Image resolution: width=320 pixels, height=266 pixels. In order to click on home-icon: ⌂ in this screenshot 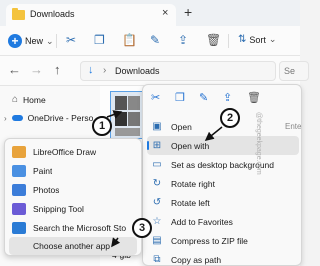, I will do `click(15, 99)`.